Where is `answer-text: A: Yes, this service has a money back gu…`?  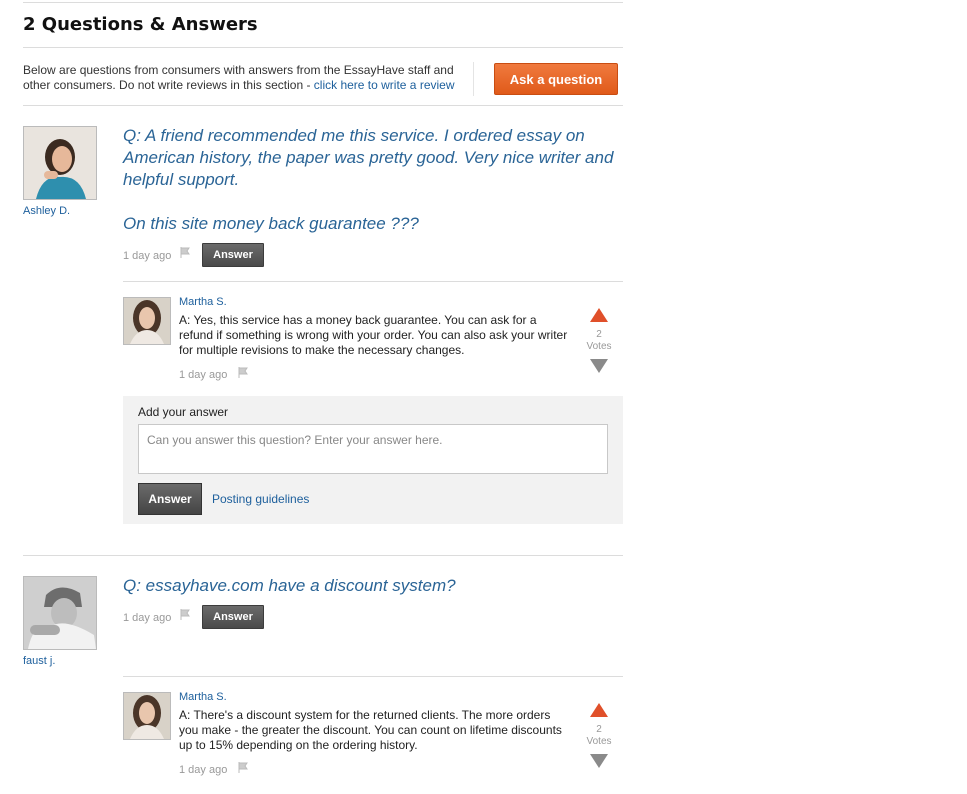 answer-text: A: Yes, this service has a money back gu… is located at coordinates (373, 335).